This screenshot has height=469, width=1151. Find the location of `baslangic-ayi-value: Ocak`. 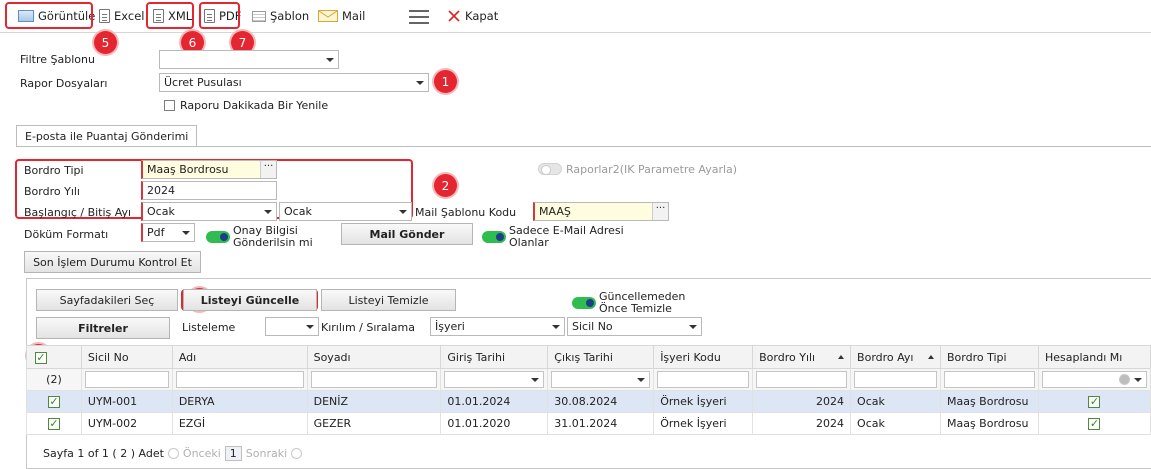

baslangic-ayi-value: Ocak is located at coordinates (161, 211).